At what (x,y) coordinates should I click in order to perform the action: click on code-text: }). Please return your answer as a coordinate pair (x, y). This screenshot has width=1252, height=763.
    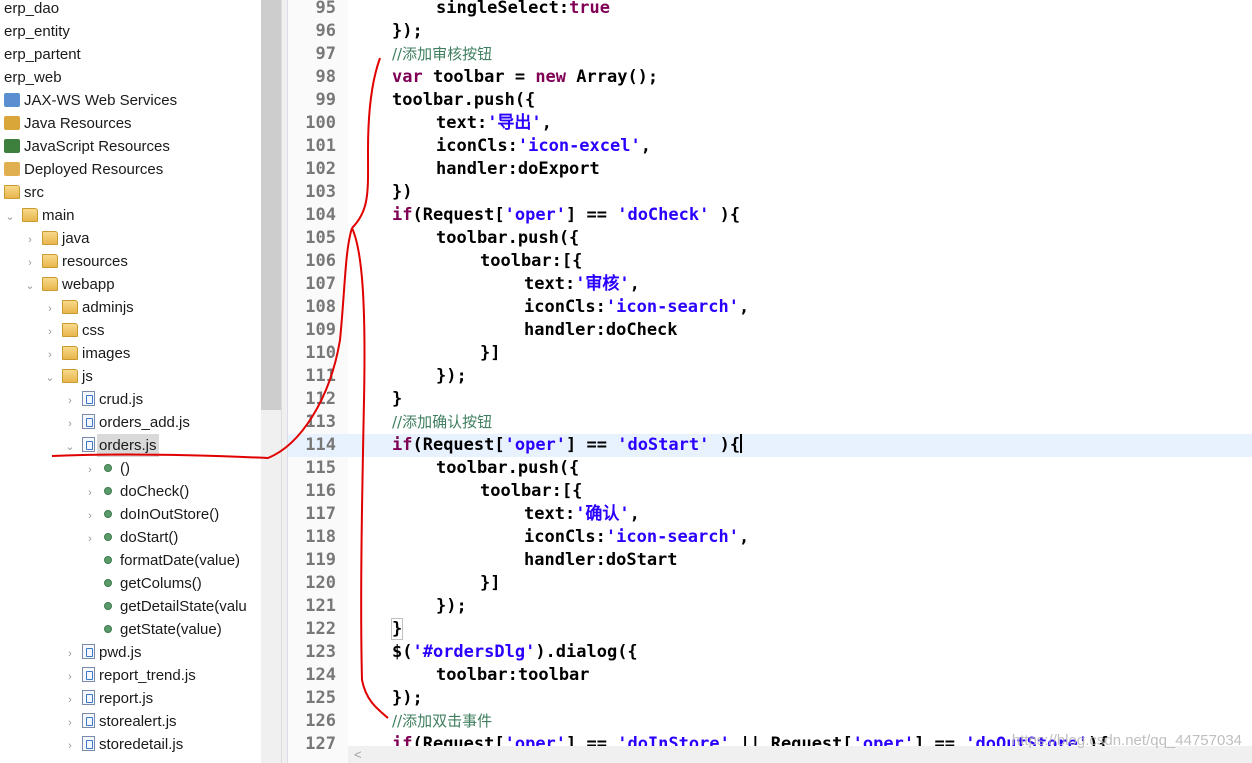
    Looking at the image, I should click on (402, 192).